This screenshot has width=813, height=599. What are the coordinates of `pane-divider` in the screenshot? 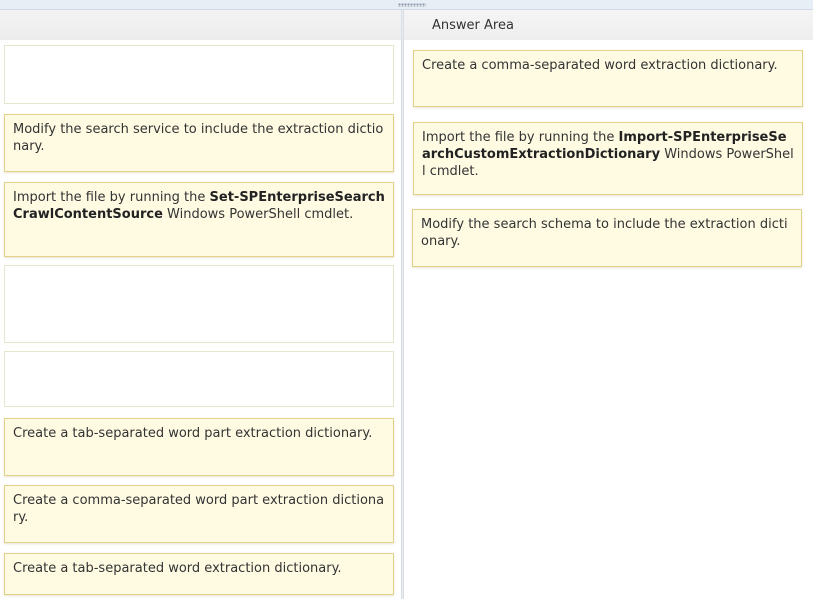 It's located at (402, 304).